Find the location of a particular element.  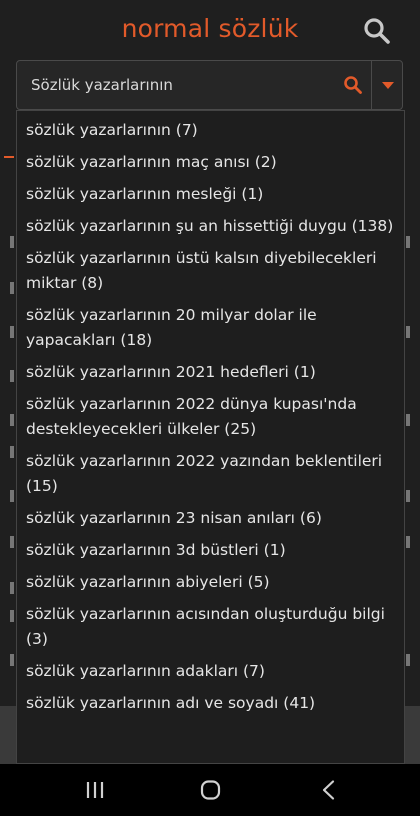

suggestion-item: sözlük yazarlarının mesleği (1) is located at coordinates (210, 195).